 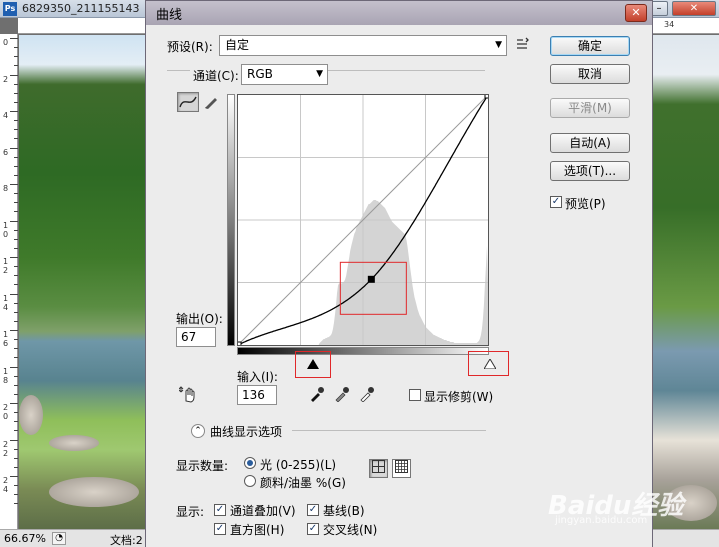 I want to click on pigment-label: 颜料/油墨 %(G), so click(x=303, y=483).